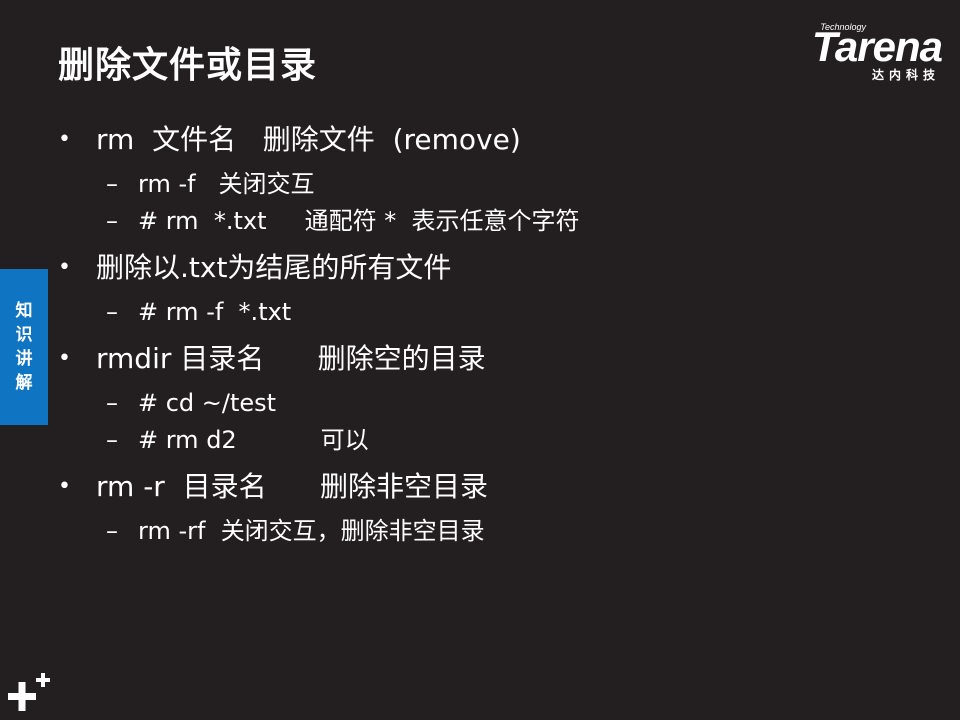 The width and height of the screenshot is (960, 720). I want to click on sub-item-text: rm -f 关闭交互, so click(226, 184).